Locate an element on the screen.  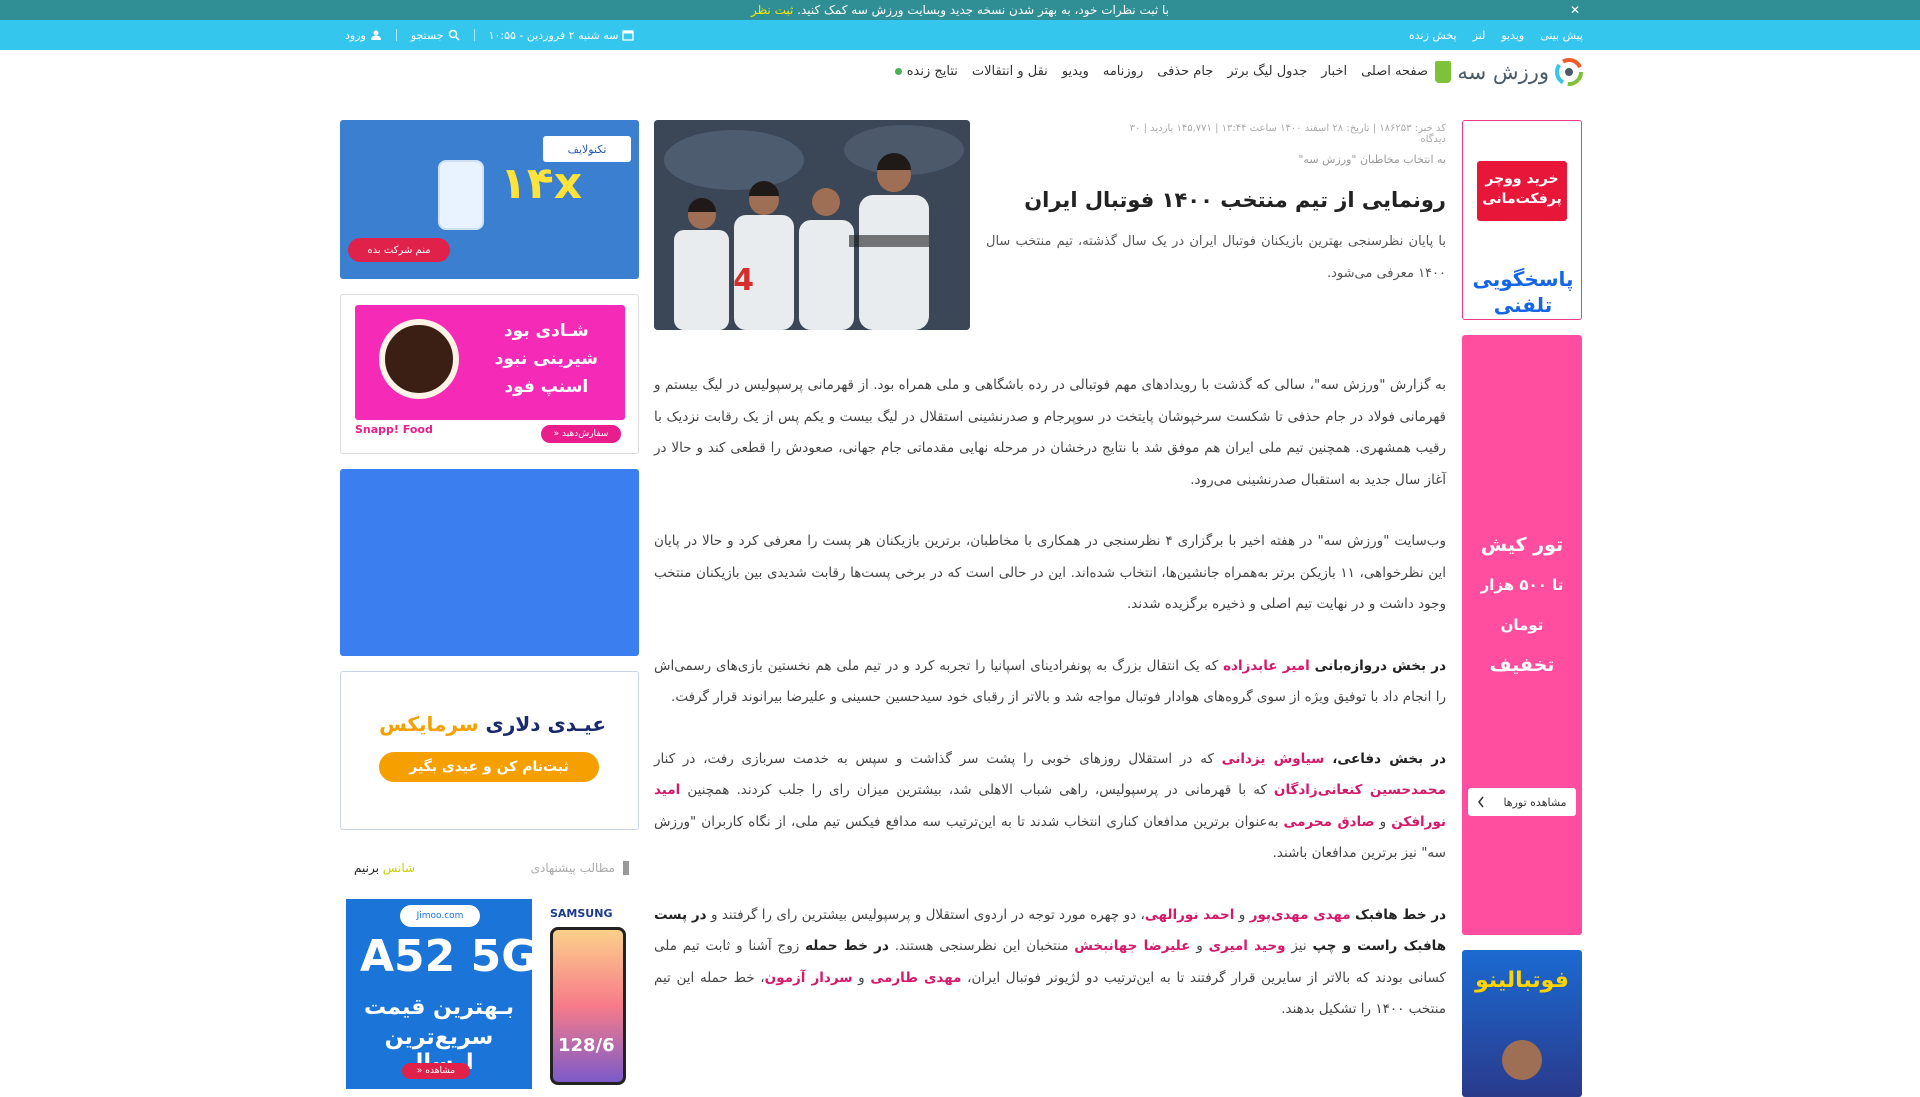
player-link: سردار آزمون is located at coordinates (809, 978).